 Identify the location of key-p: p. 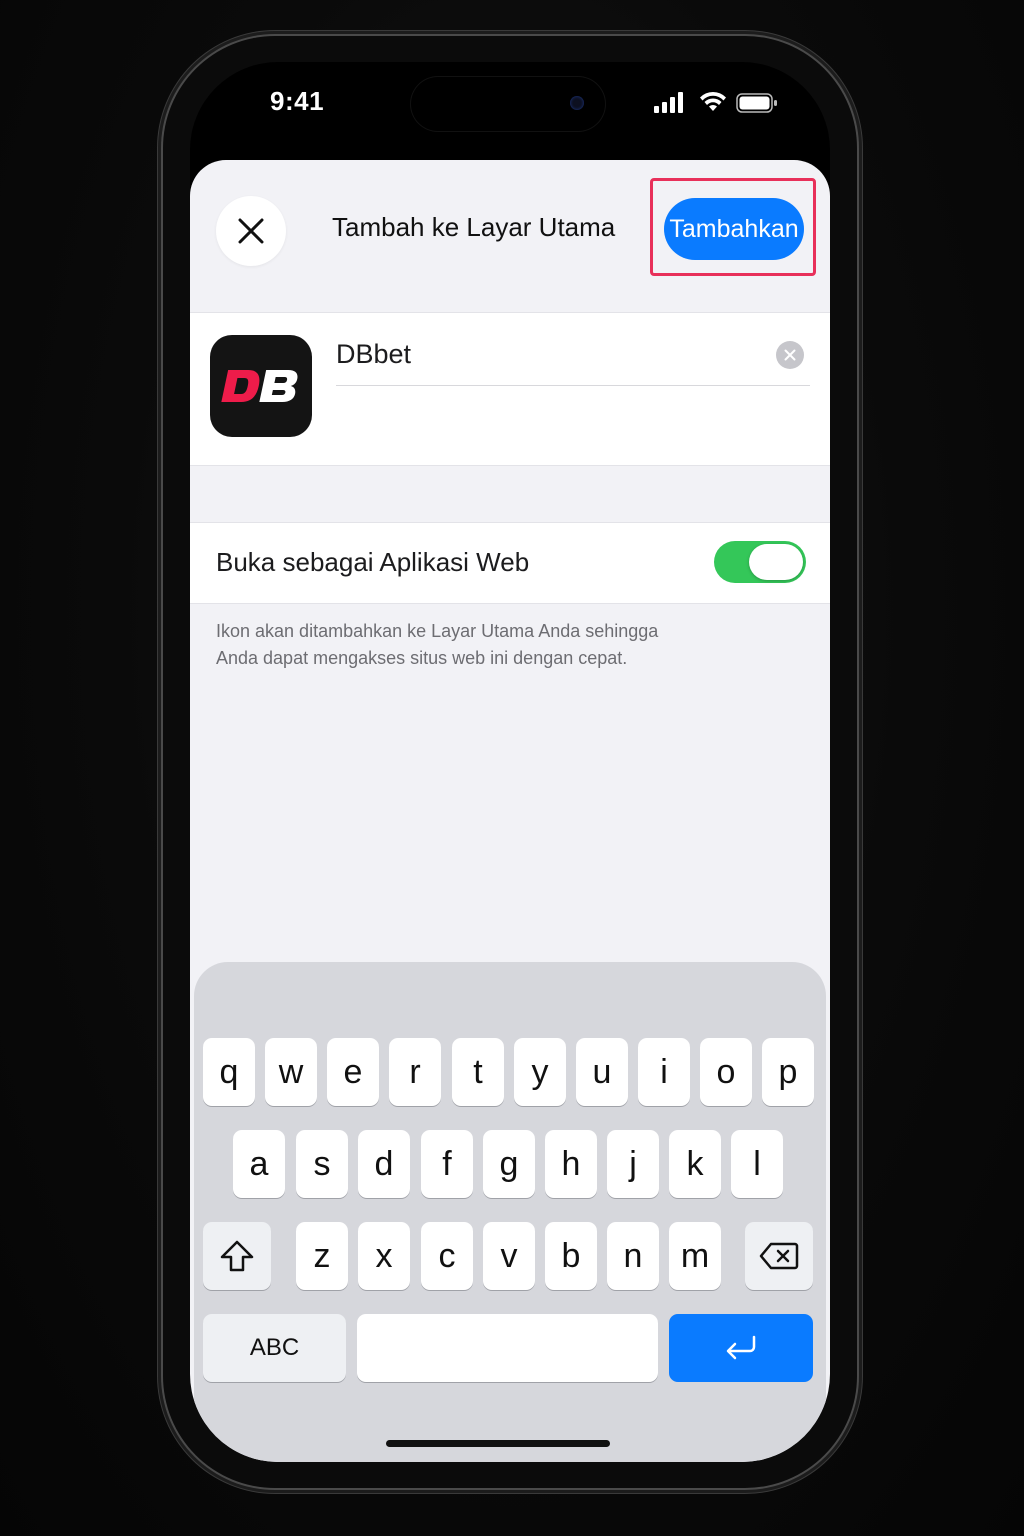
(788, 1072).